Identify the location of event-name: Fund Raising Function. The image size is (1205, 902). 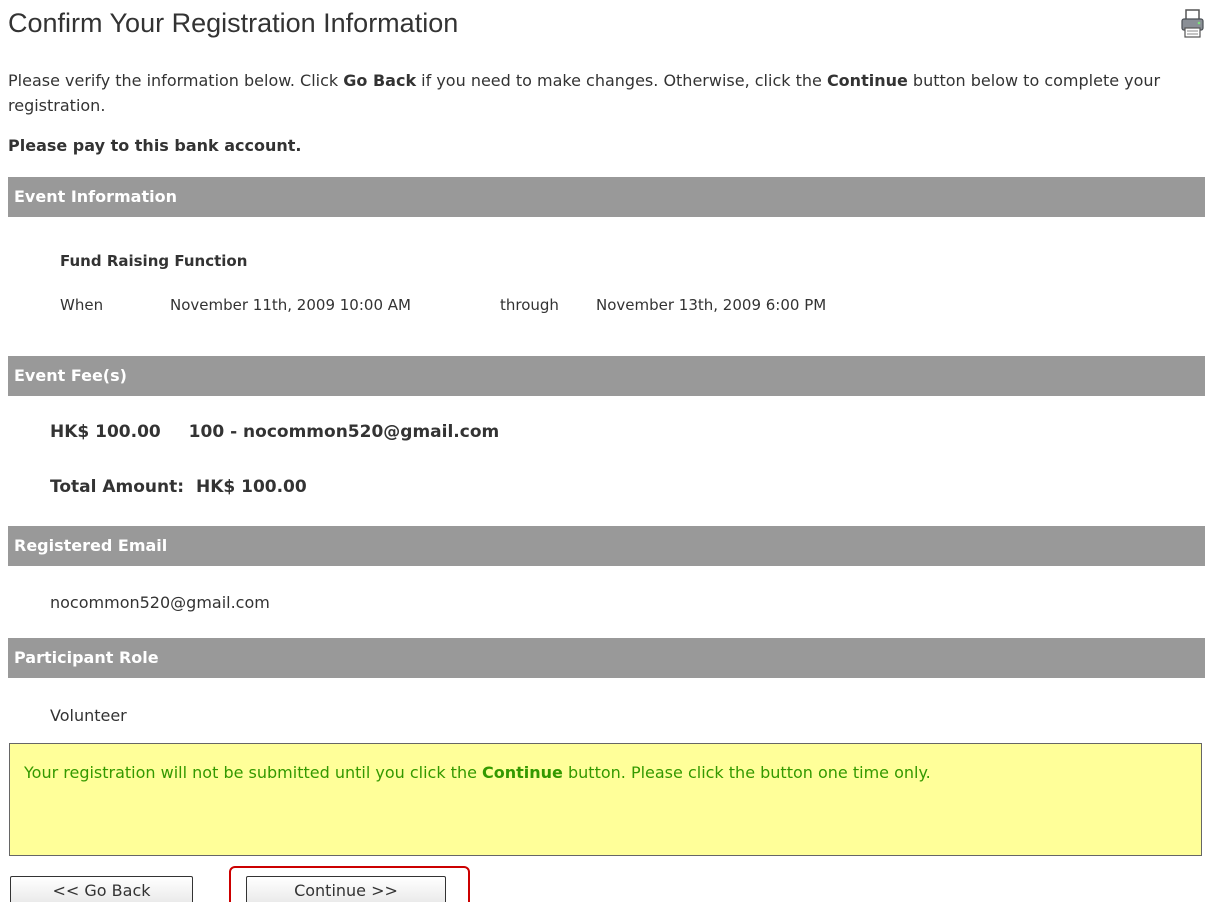
(154, 261).